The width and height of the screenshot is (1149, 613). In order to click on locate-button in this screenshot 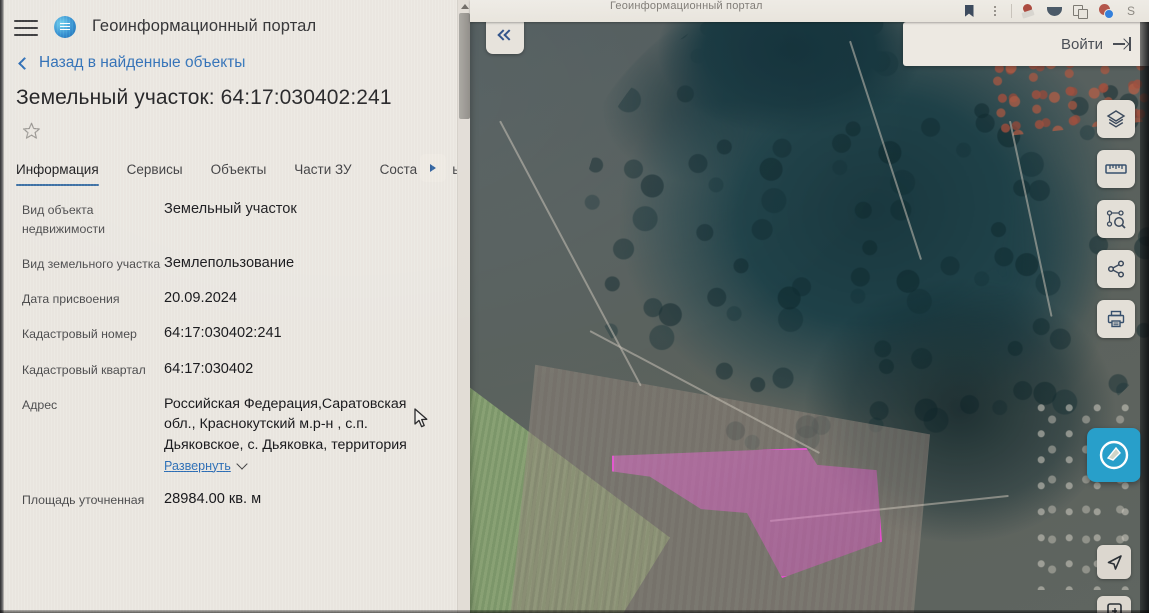, I will do `click(1114, 562)`.